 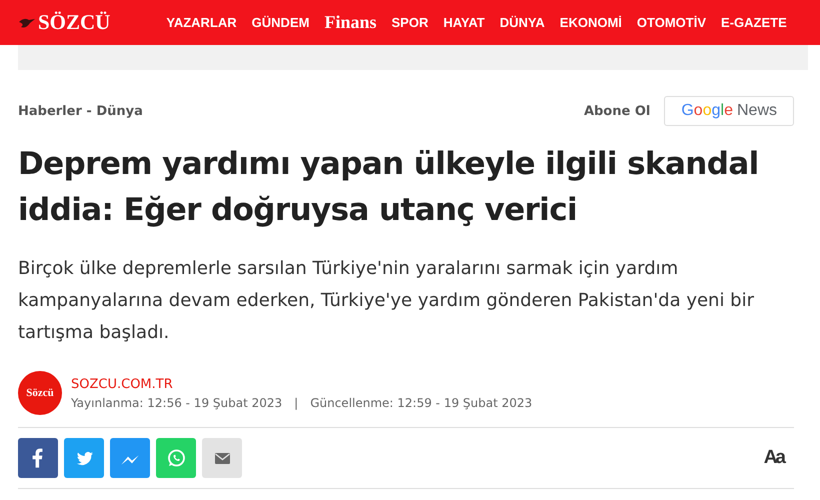 I want to click on google-news-button: Google News, so click(x=729, y=111).